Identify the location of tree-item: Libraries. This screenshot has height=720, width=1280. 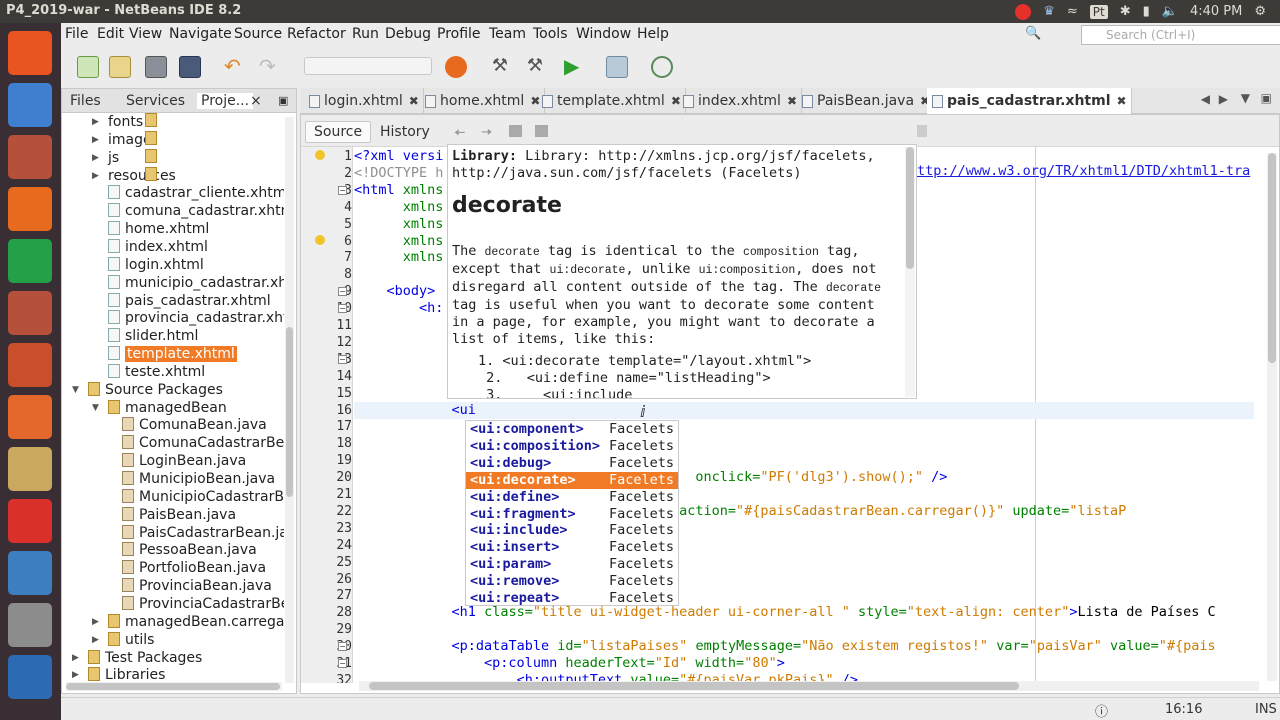
(126, 674).